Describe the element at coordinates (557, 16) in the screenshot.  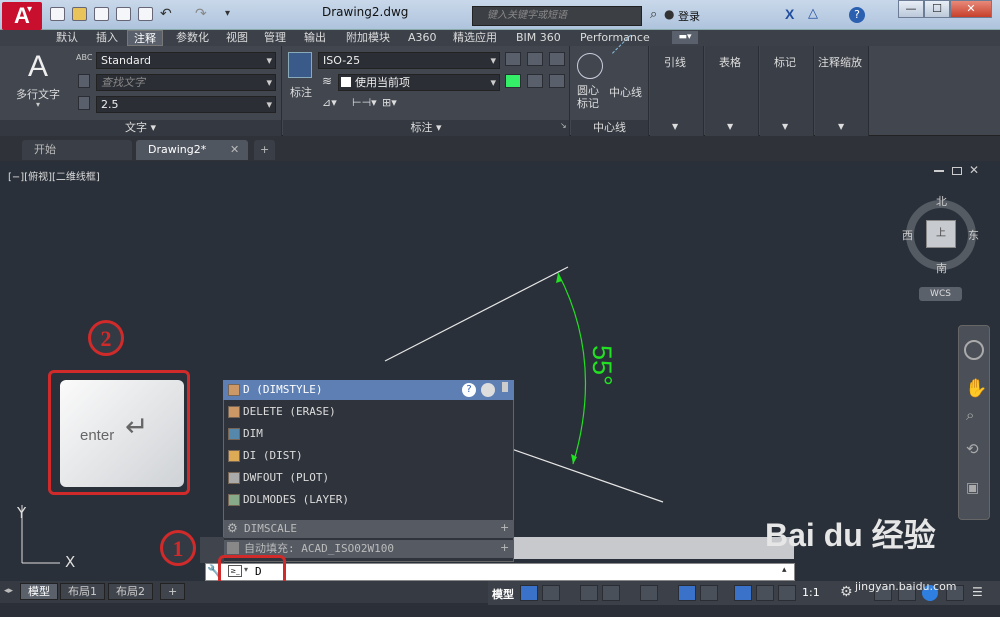
I see `search-input: 键入关键字或短语` at that location.